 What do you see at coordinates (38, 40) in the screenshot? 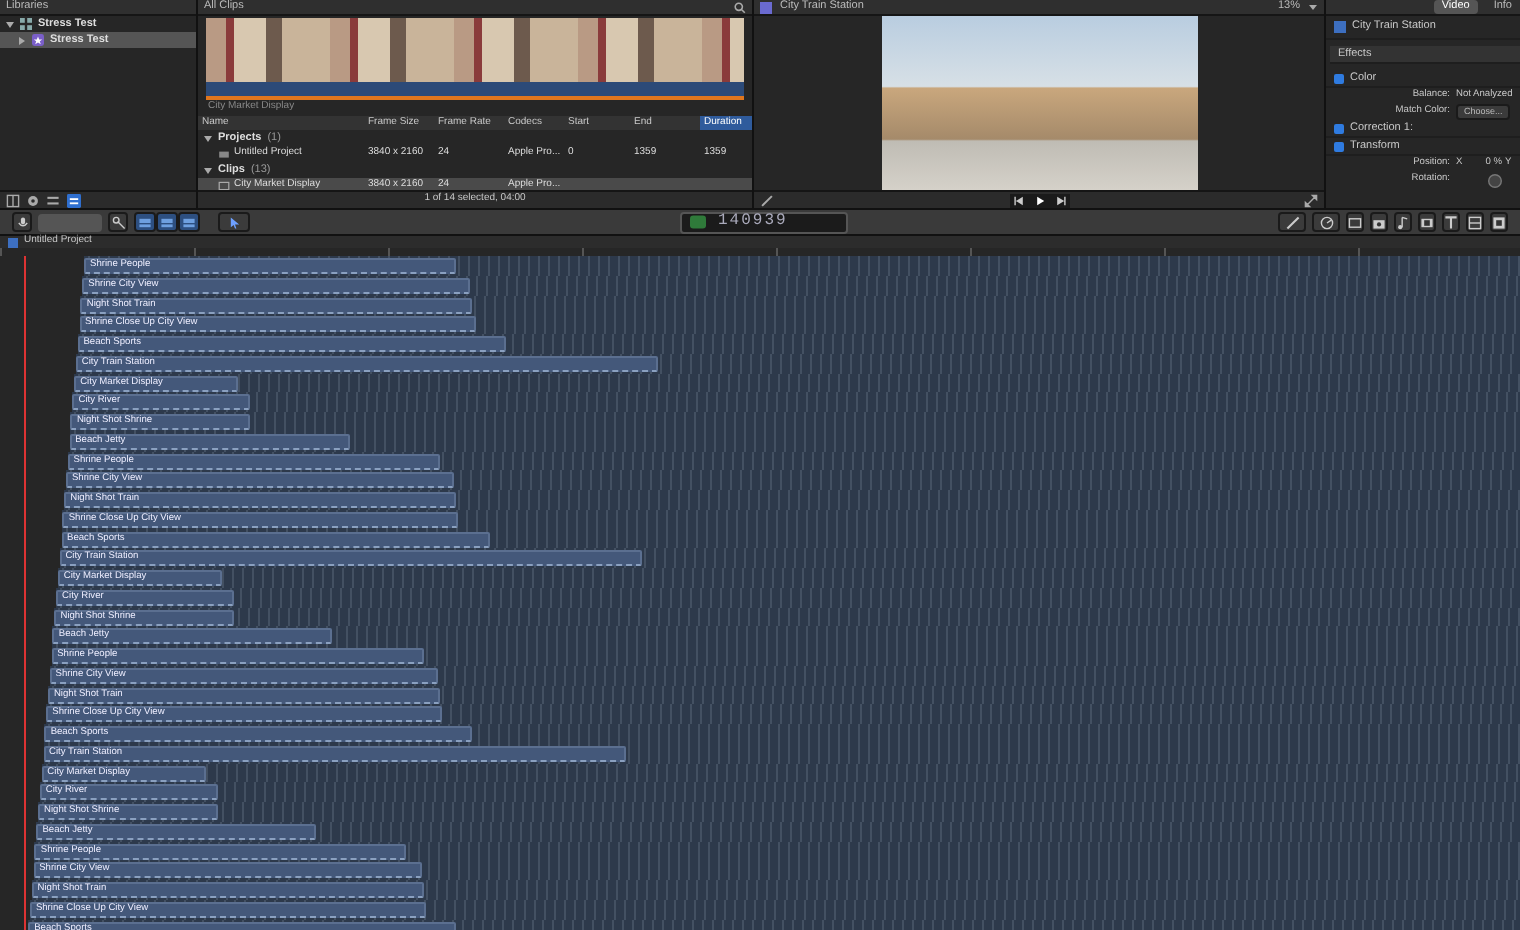
I see `star-icon` at bounding box center [38, 40].